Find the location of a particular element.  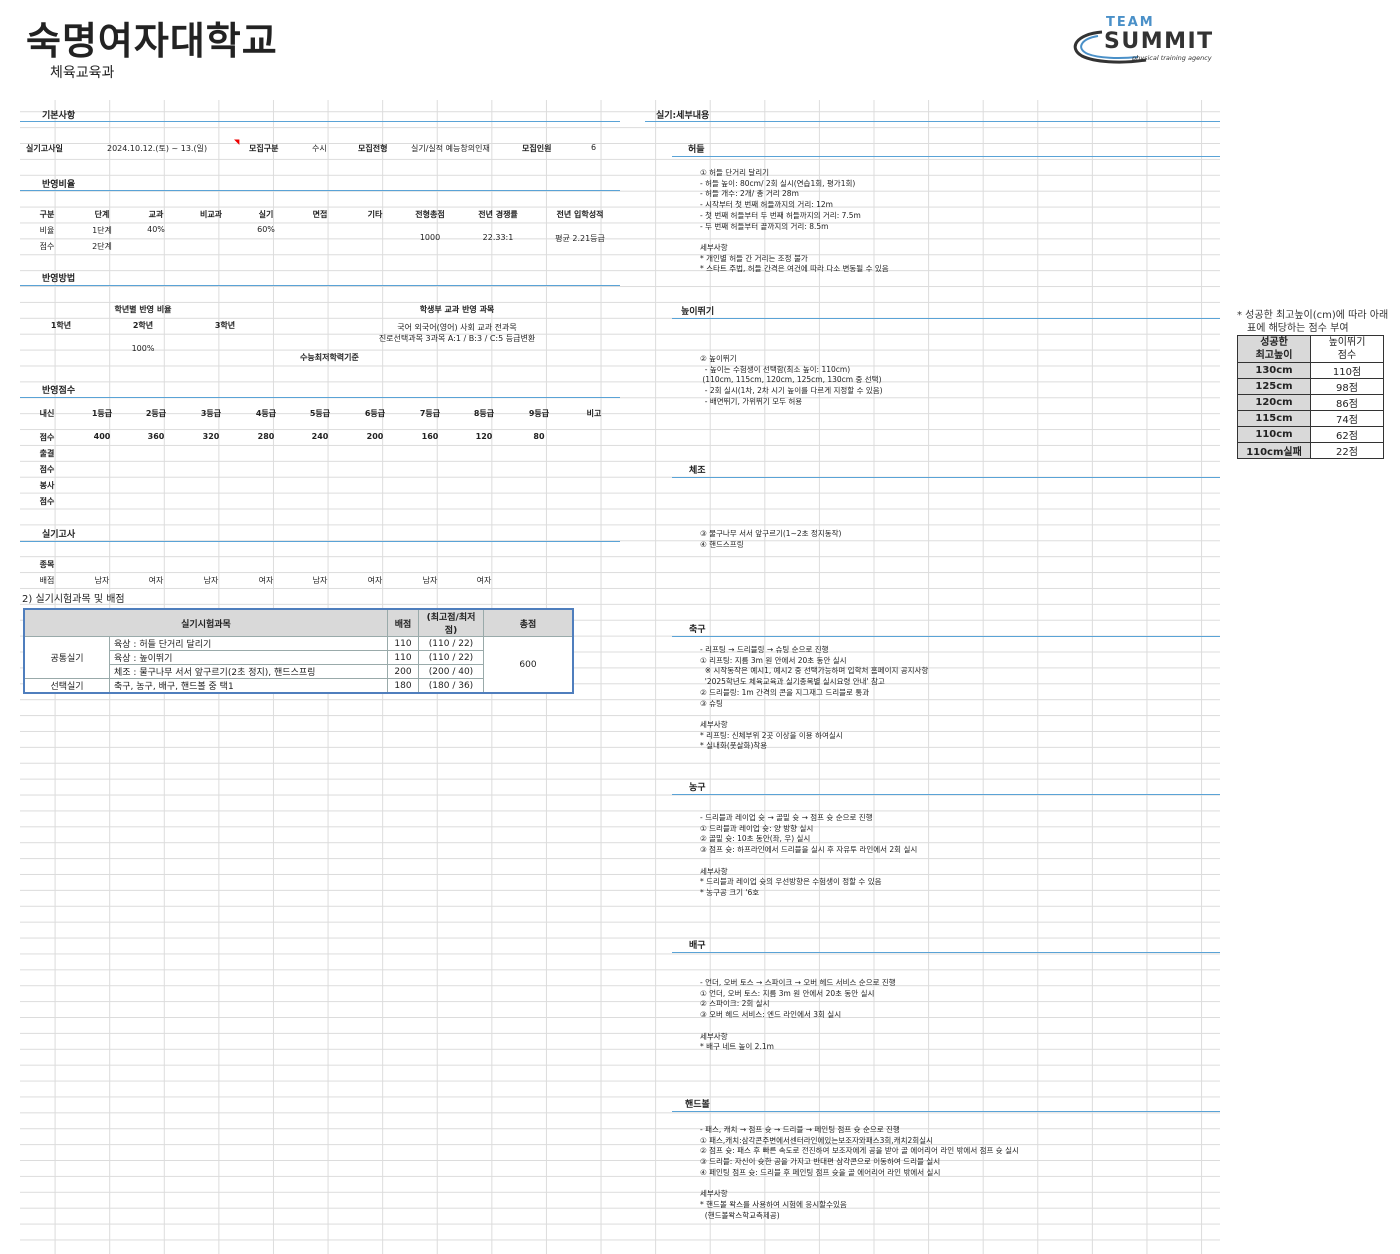

ratio-cell: 비율 is located at coordinates (47, 230).